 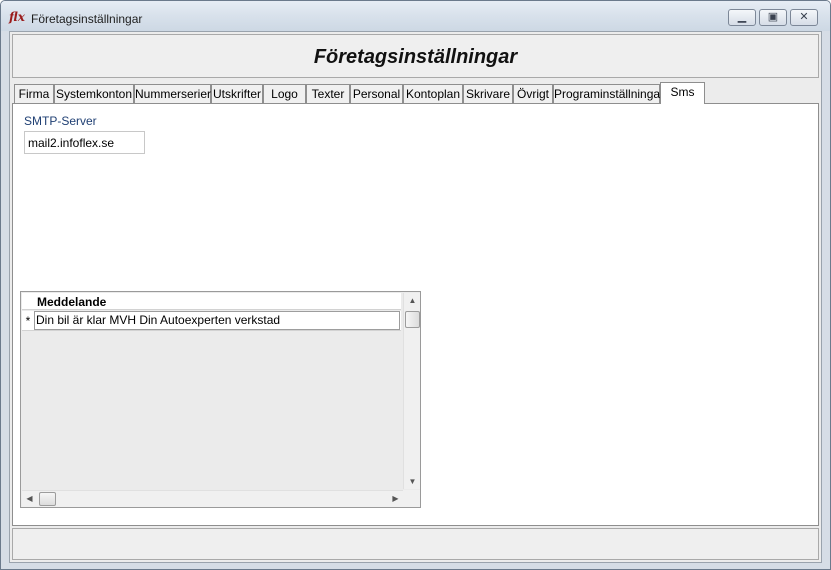 I want to click on horizontal-scroll-thumb, so click(x=47, y=499).